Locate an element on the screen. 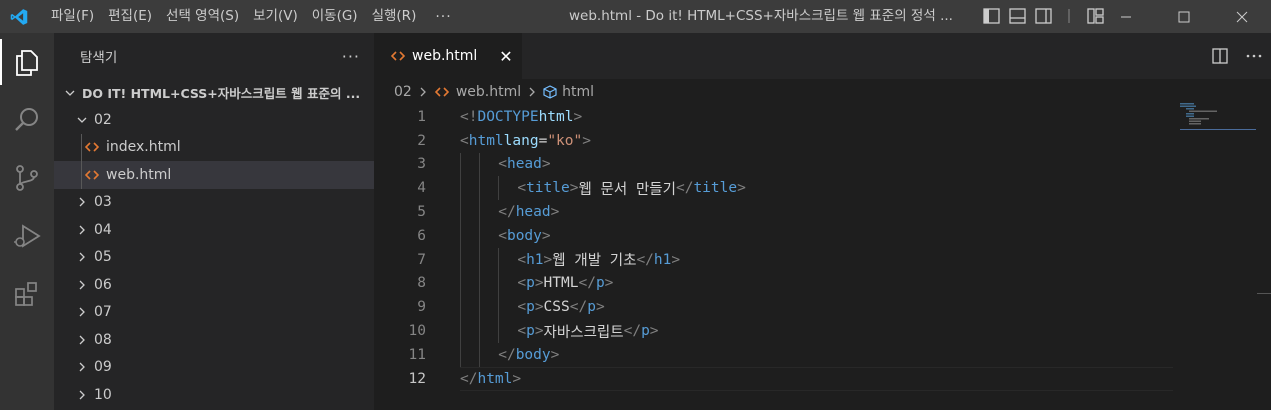 This screenshot has width=1271, height=410. file-row: web.html is located at coordinates (214, 175).